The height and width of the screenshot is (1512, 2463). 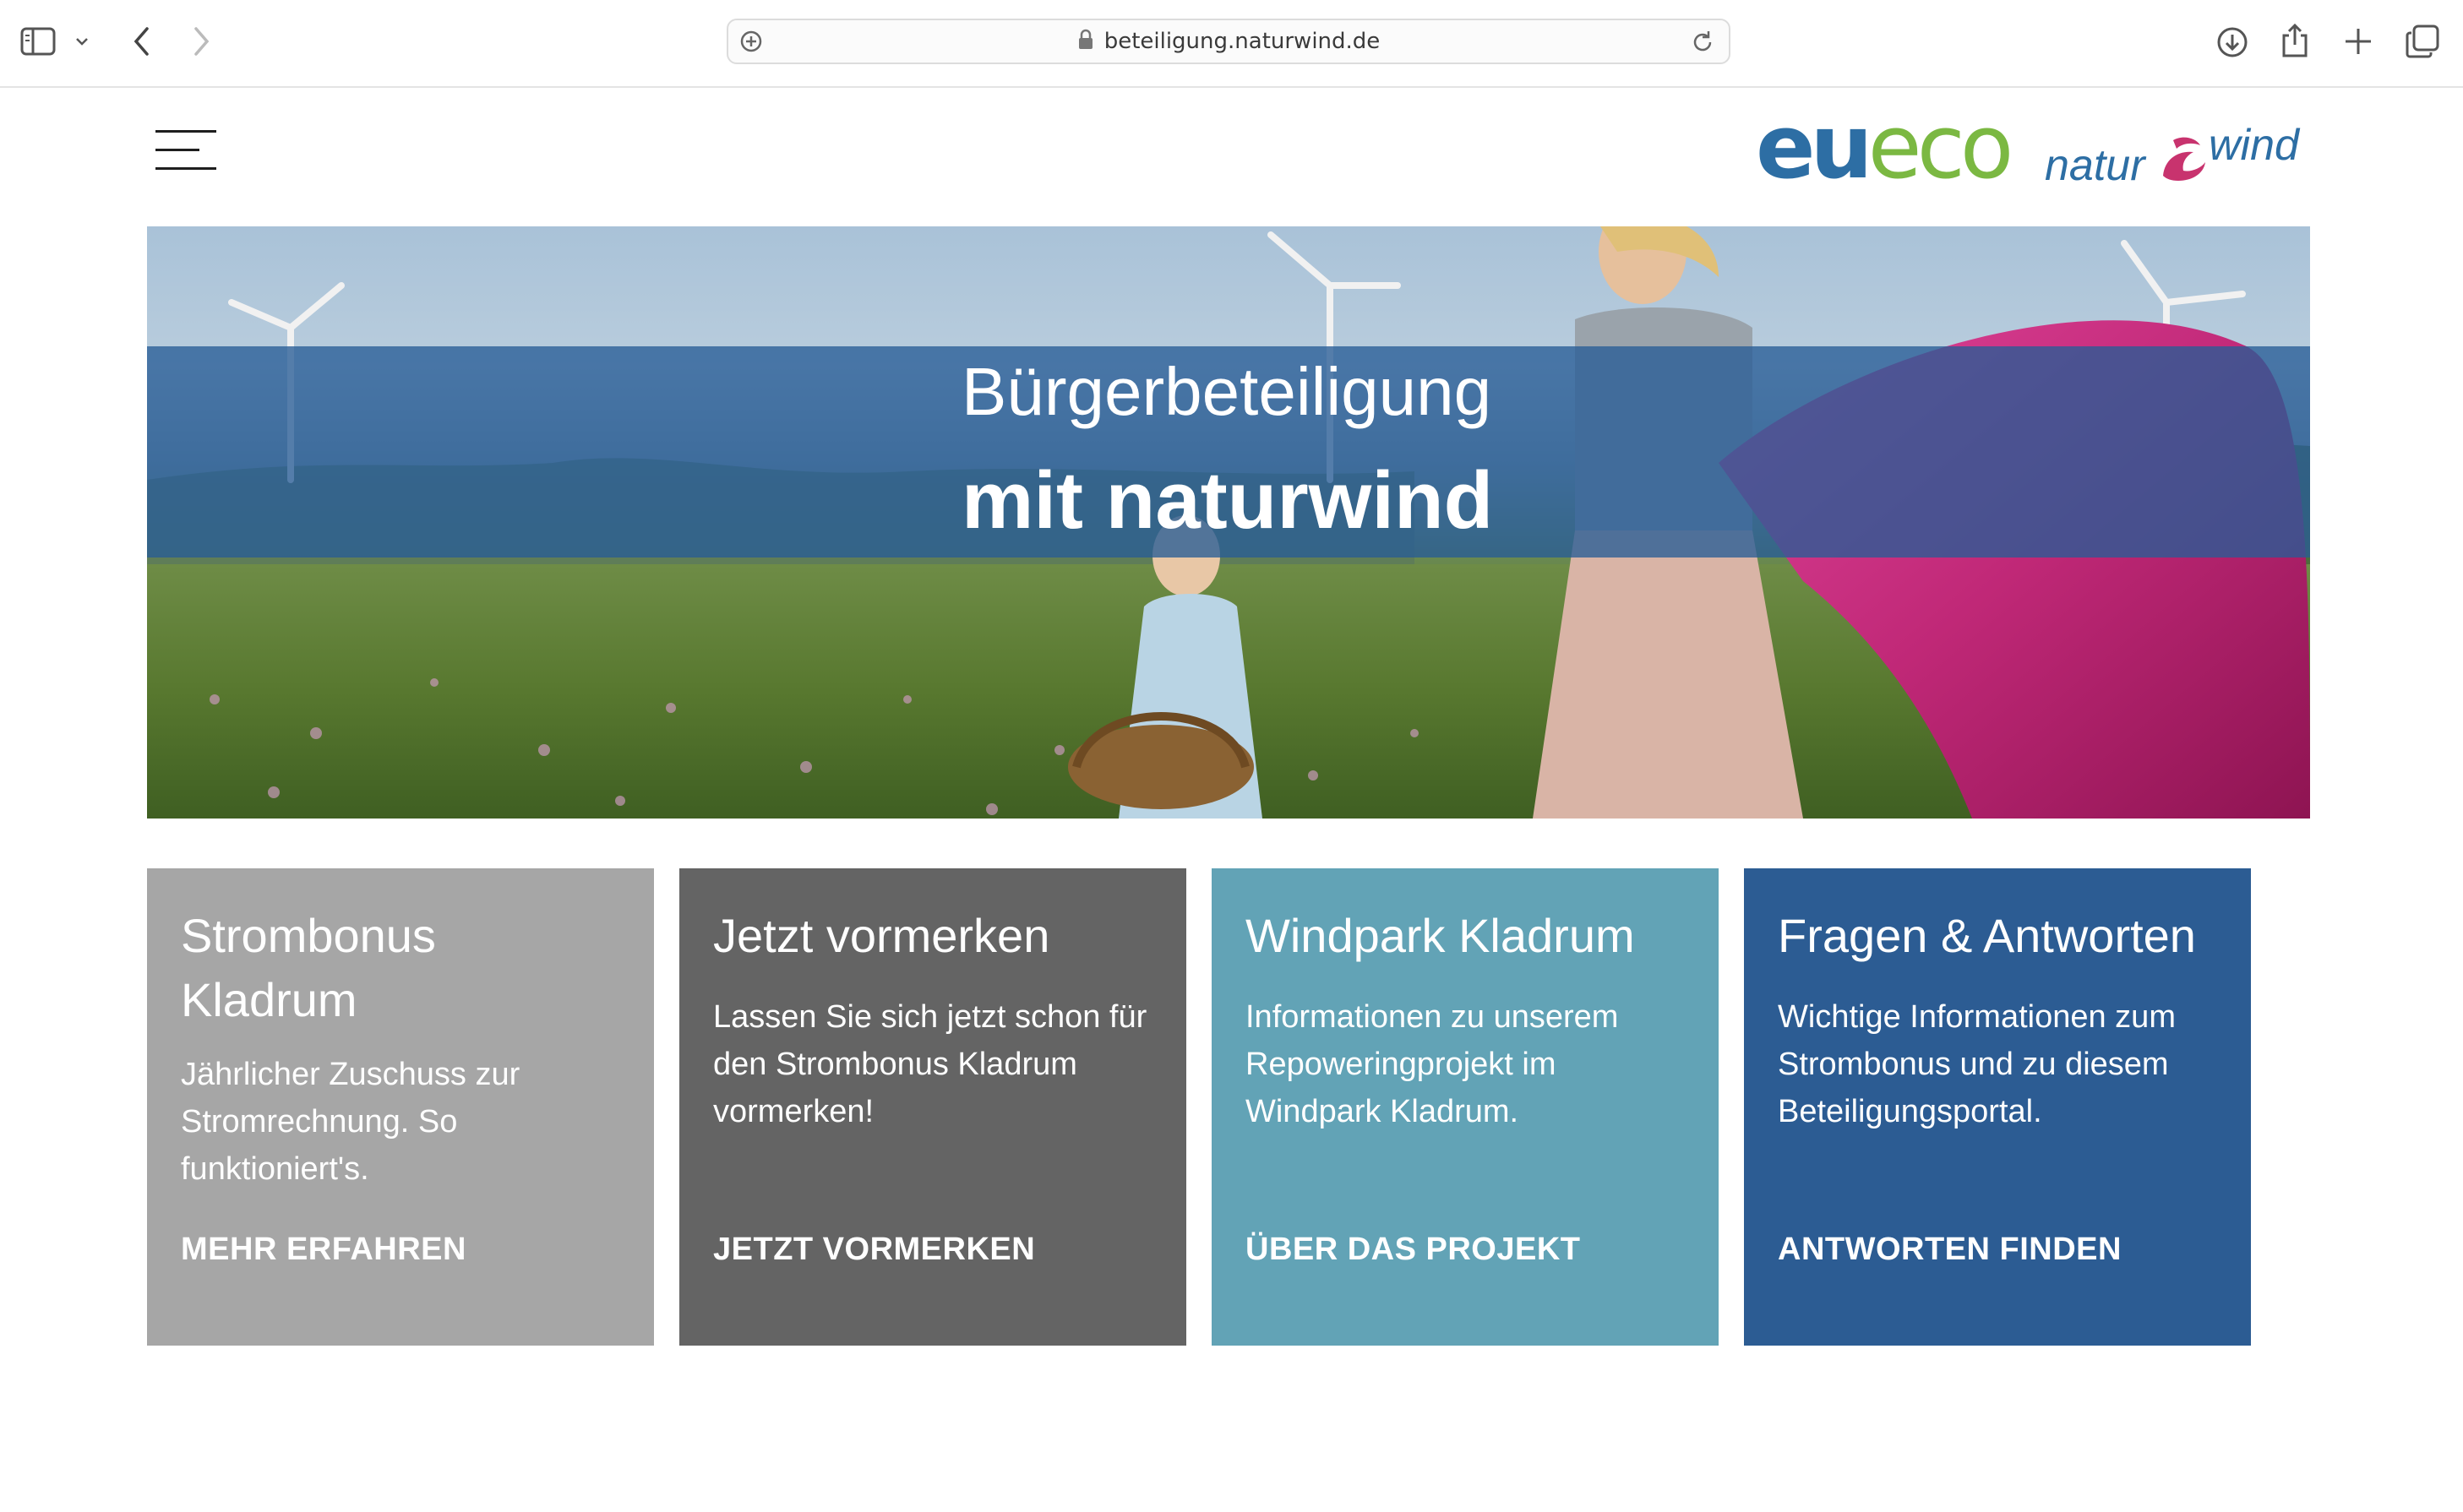 What do you see at coordinates (1085, 40) in the screenshot?
I see `lock-icon` at bounding box center [1085, 40].